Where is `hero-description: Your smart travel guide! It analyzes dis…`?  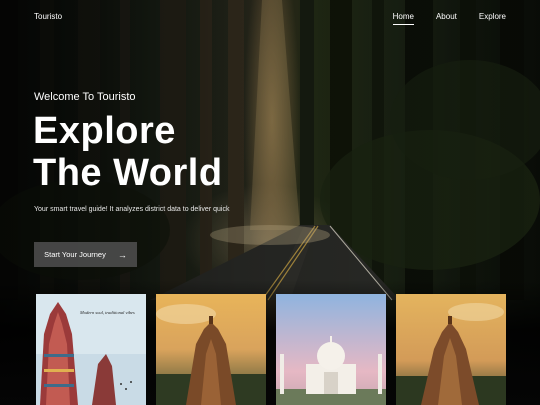
hero-description: Your smart travel guide! It analyzes dis… is located at coordinates (132, 209).